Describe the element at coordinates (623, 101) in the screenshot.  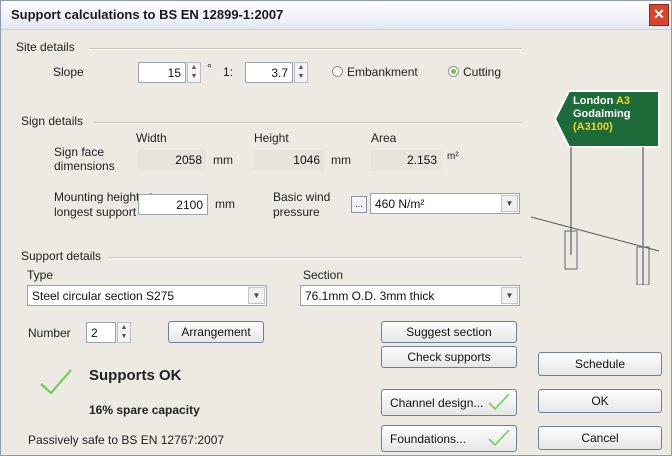
I see `sign-route-1: A3` at that location.